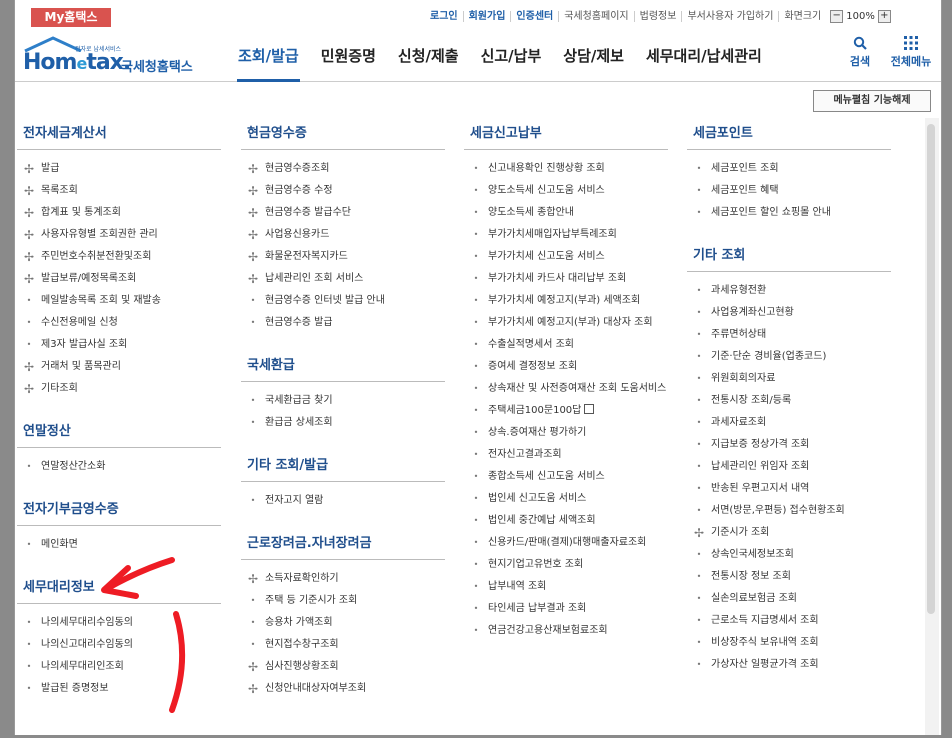  Describe the element at coordinates (343, 544) in the screenshot. I see `menu-section-title: 근로장려금.자녀장려금` at that location.